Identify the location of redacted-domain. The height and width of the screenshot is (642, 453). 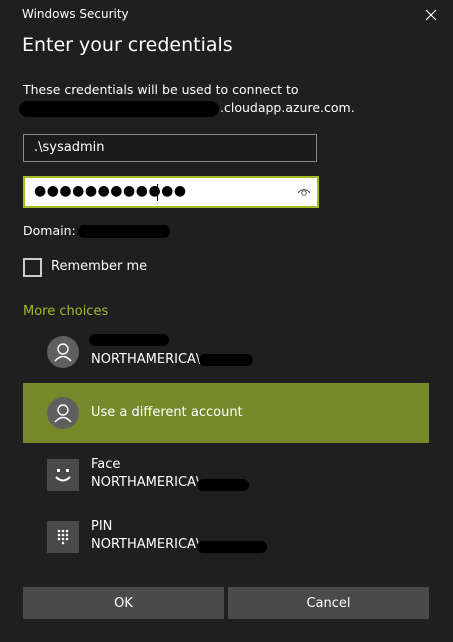
(124, 231).